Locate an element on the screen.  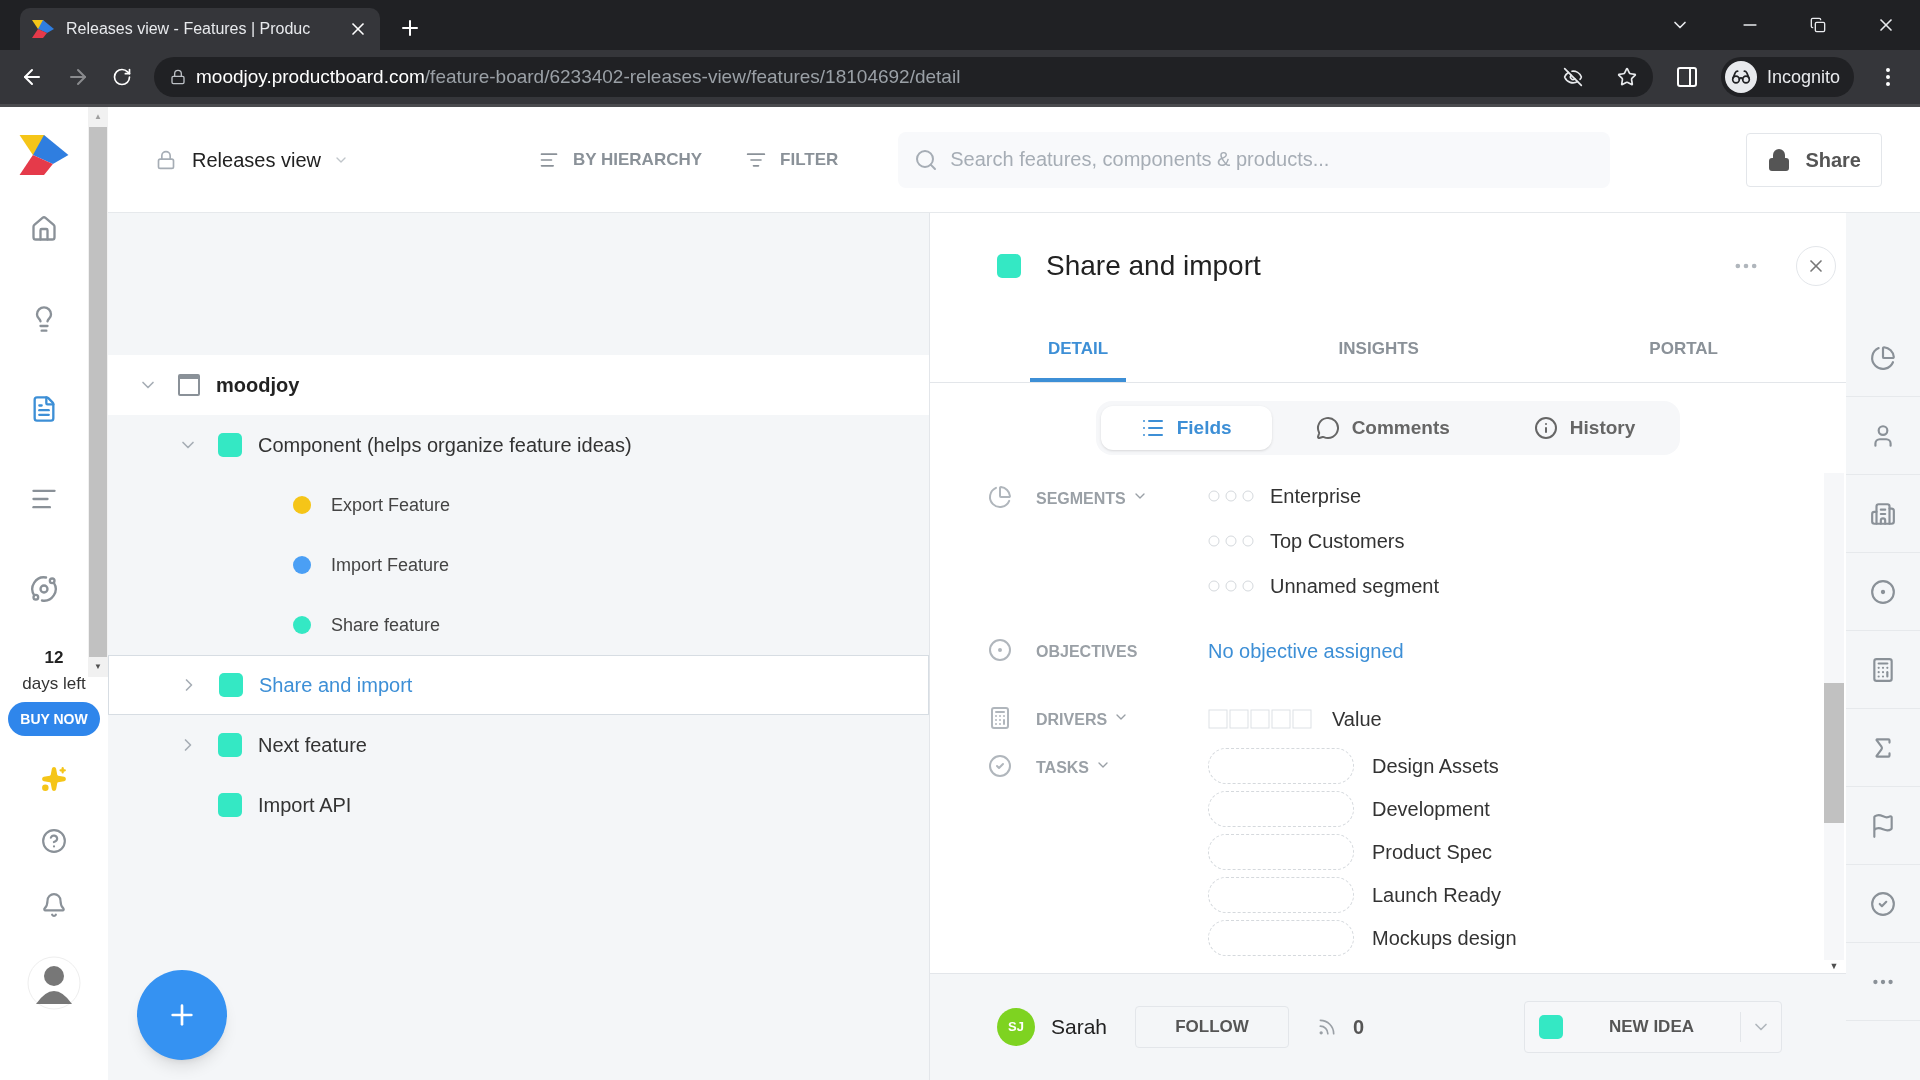
tree-row: Next feature is located at coordinates (518, 745).